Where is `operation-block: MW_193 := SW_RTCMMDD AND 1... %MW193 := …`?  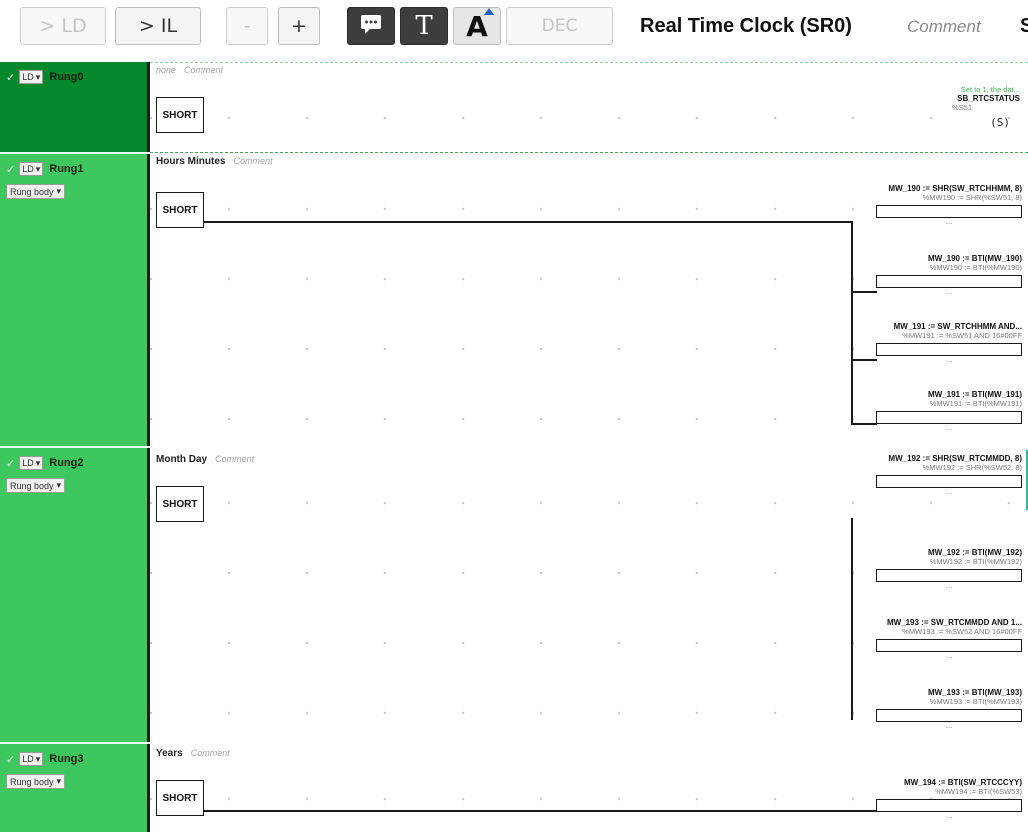
operation-block: MW_193 := SW_RTCMMDD AND 1... %MW193 := … is located at coordinates (937, 639).